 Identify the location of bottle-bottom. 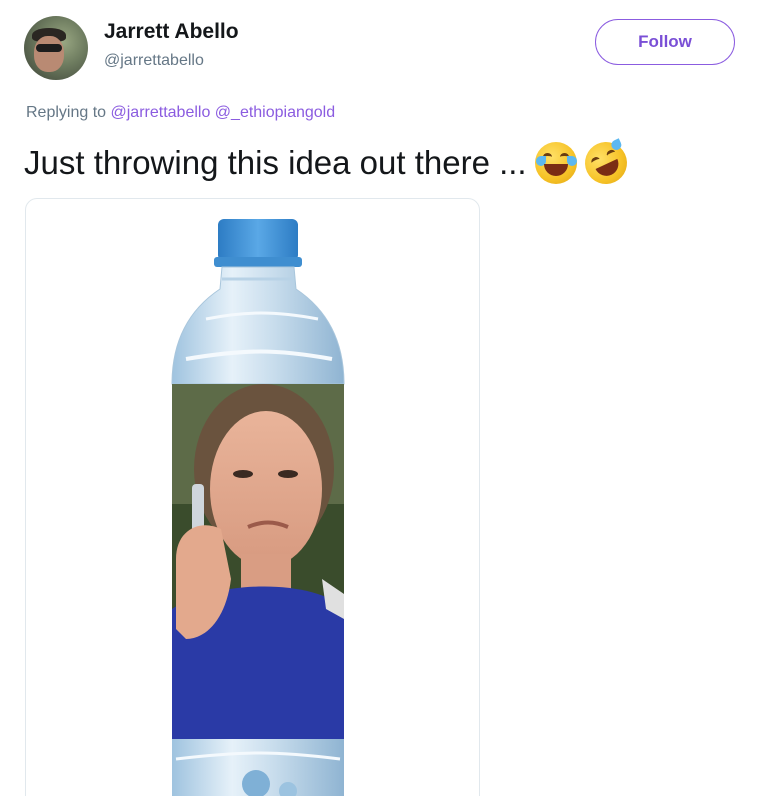
(258, 767).